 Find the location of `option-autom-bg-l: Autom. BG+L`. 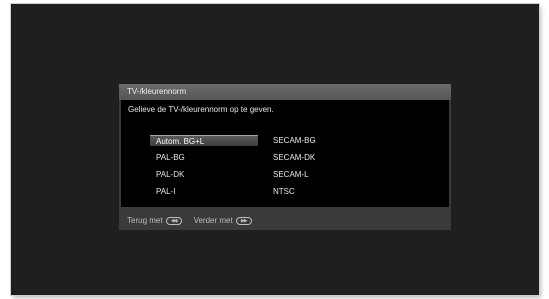

option-autom-bg-l: Autom. BG+L is located at coordinates (204, 140).